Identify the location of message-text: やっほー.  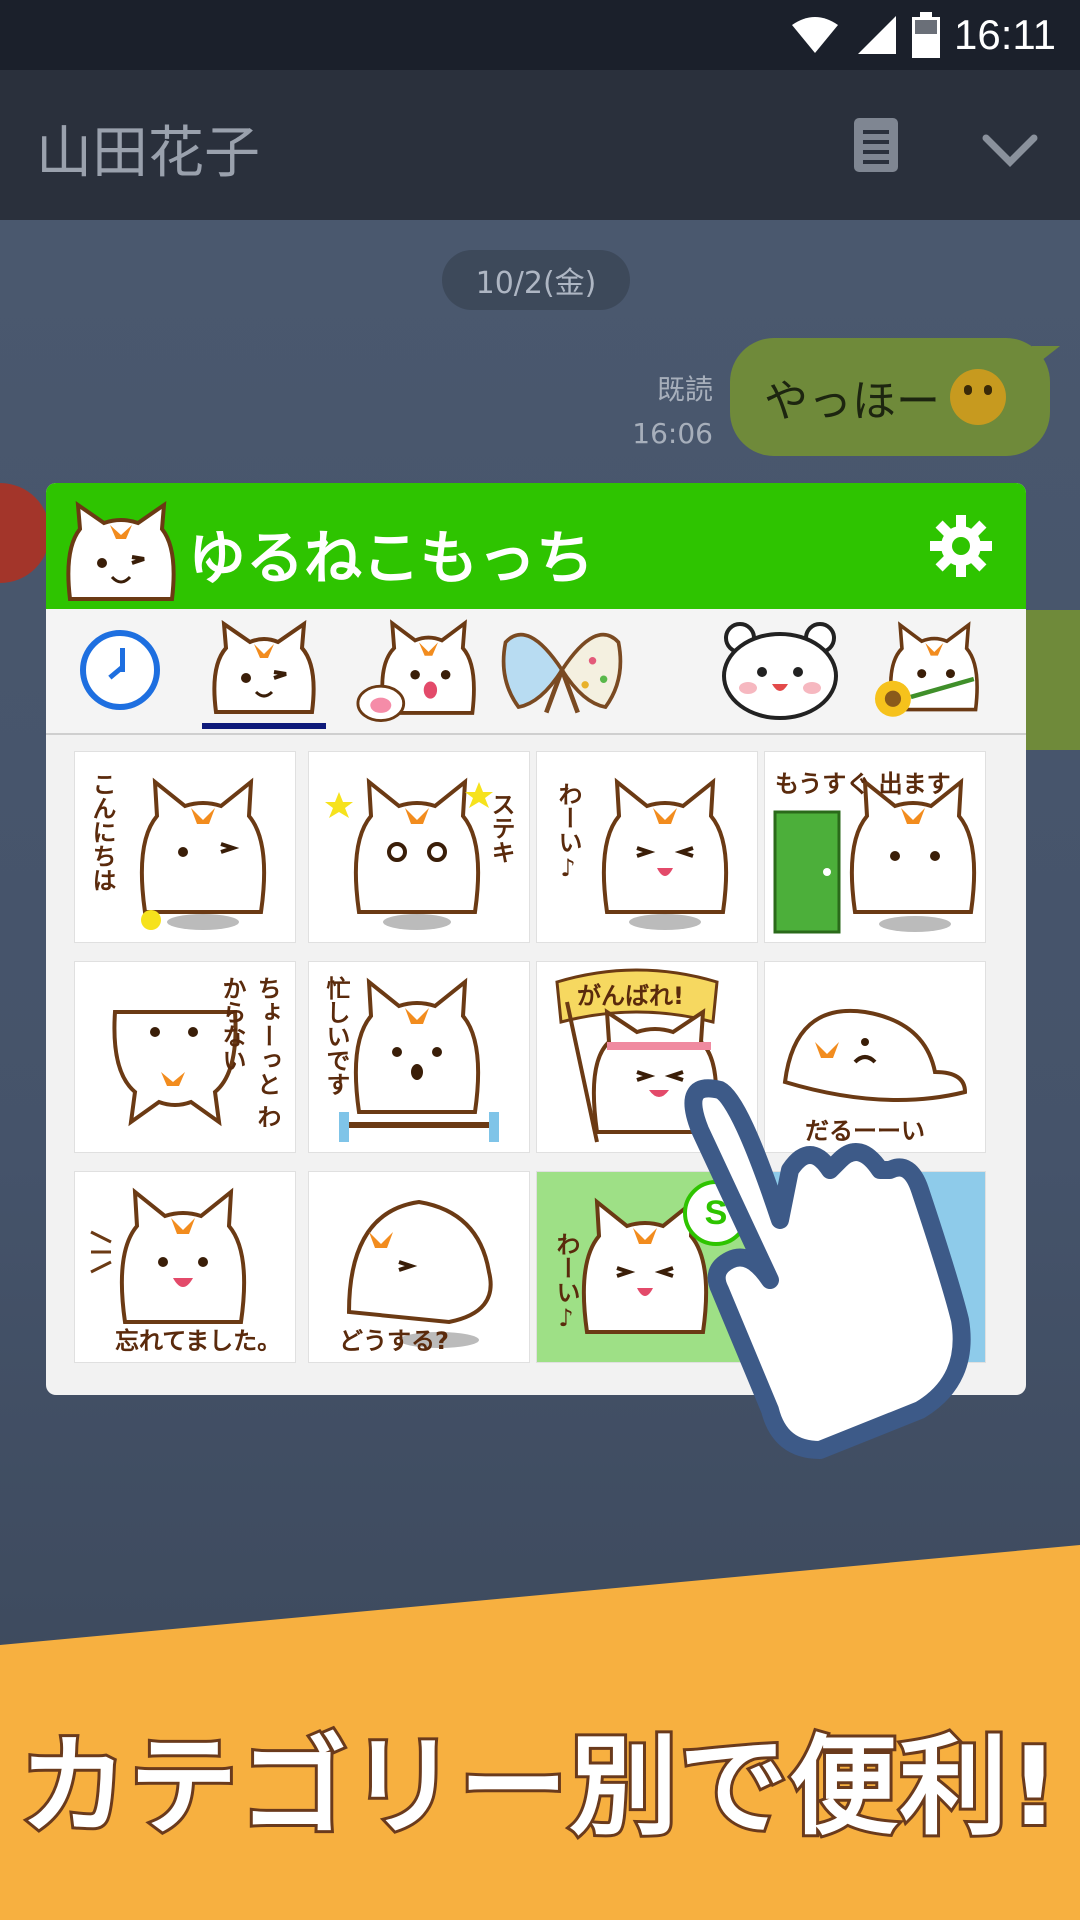
(852, 401).